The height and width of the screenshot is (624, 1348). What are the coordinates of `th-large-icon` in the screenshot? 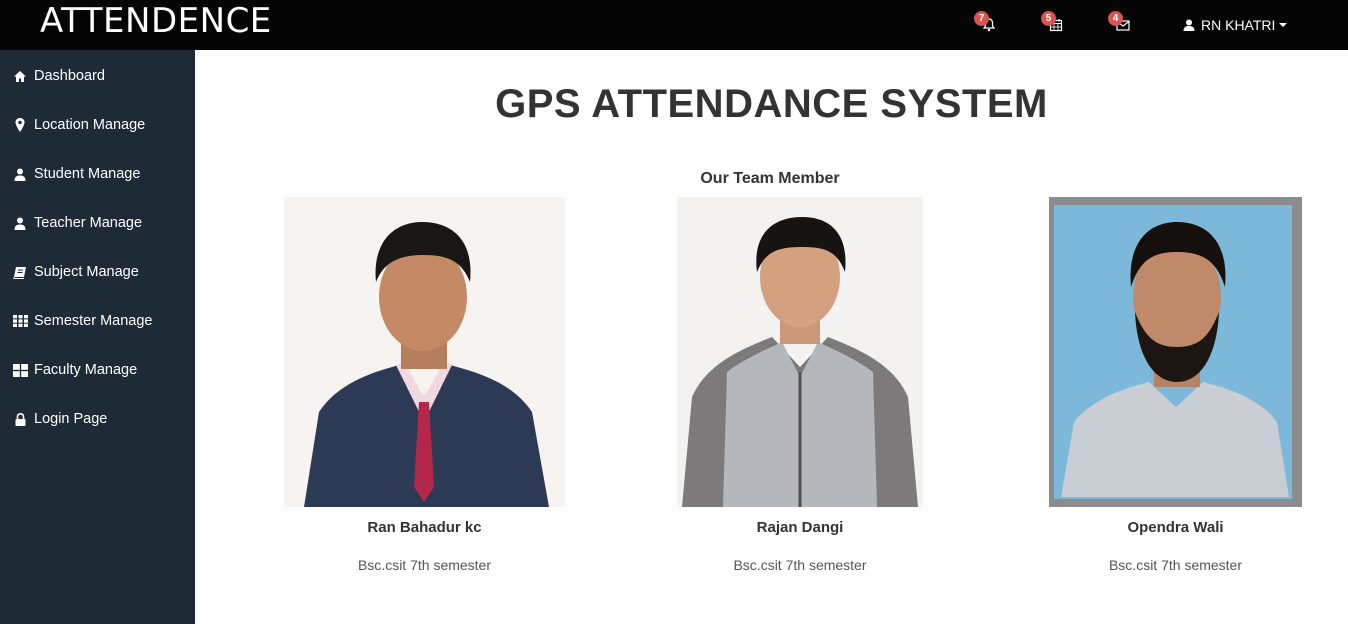 It's located at (20, 370).